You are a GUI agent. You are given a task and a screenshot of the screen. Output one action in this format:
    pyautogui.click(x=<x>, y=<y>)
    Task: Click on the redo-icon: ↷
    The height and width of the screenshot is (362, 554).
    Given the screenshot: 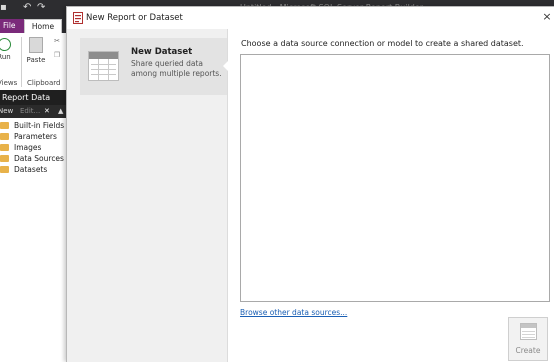 What is the action you would take?
    pyautogui.click(x=42, y=8)
    